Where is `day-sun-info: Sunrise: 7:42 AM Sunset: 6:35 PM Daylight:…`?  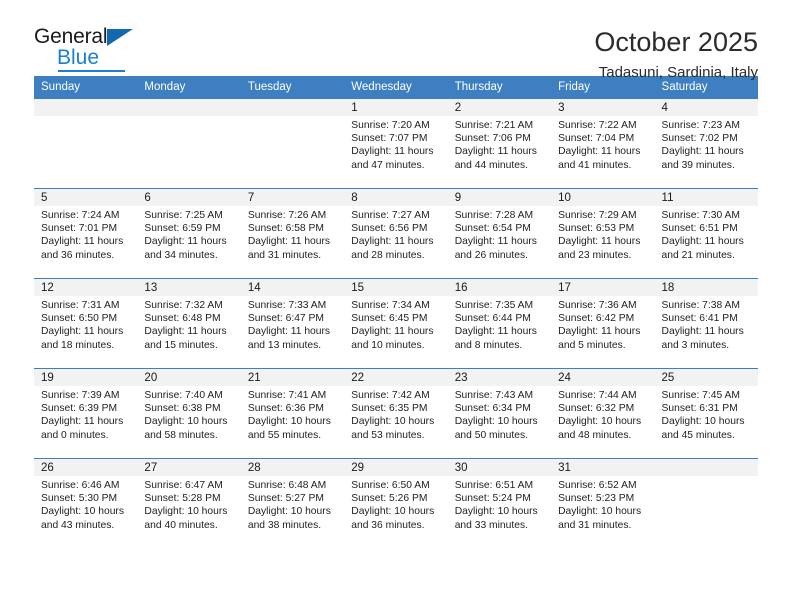
day-sun-info: Sunrise: 7:42 AM Sunset: 6:35 PM Daylight:… is located at coordinates (395, 414).